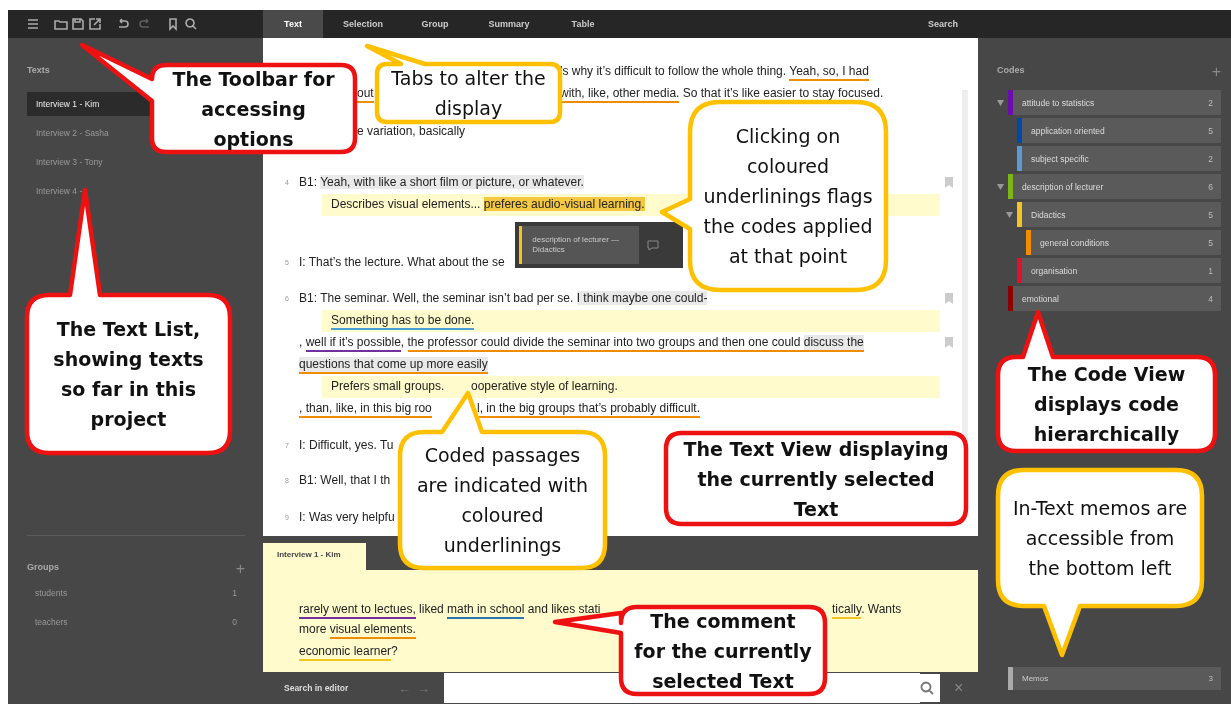 The height and width of the screenshot is (704, 1231). What do you see at coordinates (576, 245) in the screenshot?
I see `code-label: description of lecturer — Didactics` at bounding box center [576, 245].